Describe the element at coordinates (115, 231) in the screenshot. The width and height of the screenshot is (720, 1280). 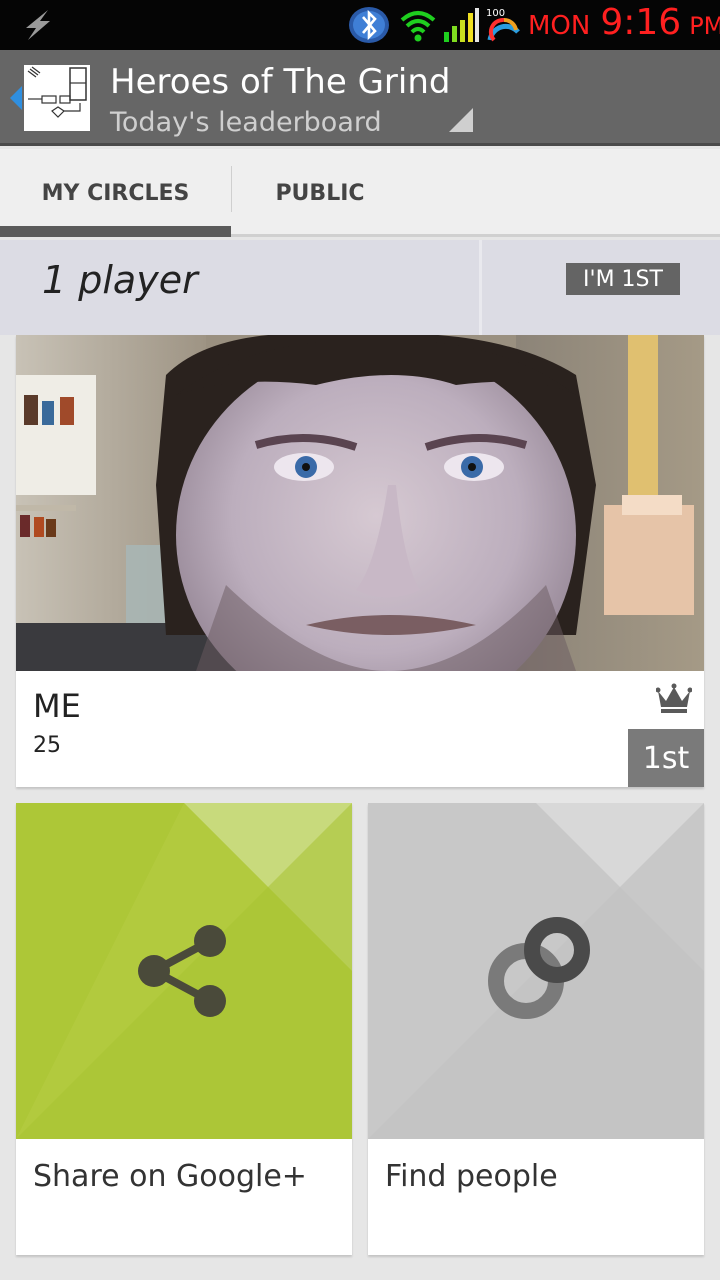
I see `selected-tab-indicator` at that location.